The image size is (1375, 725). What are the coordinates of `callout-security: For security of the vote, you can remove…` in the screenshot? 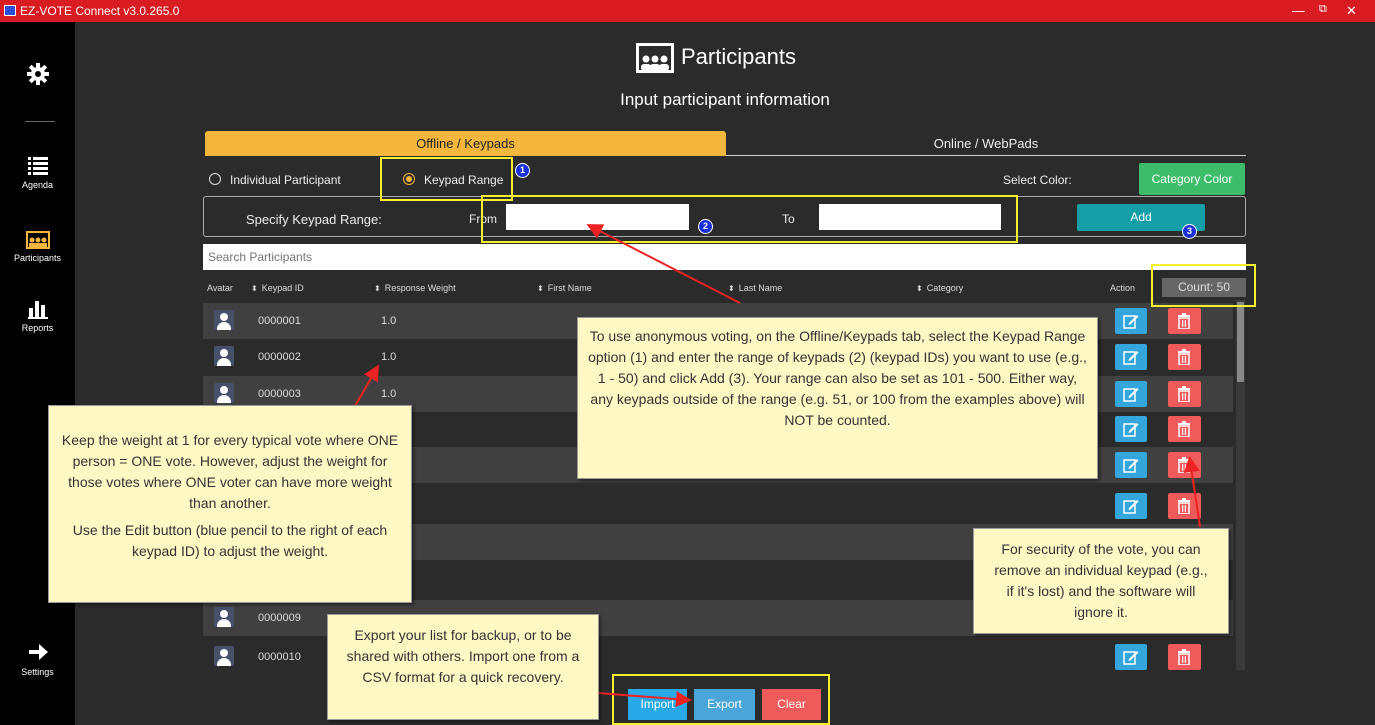 It's located at (1101, 581).